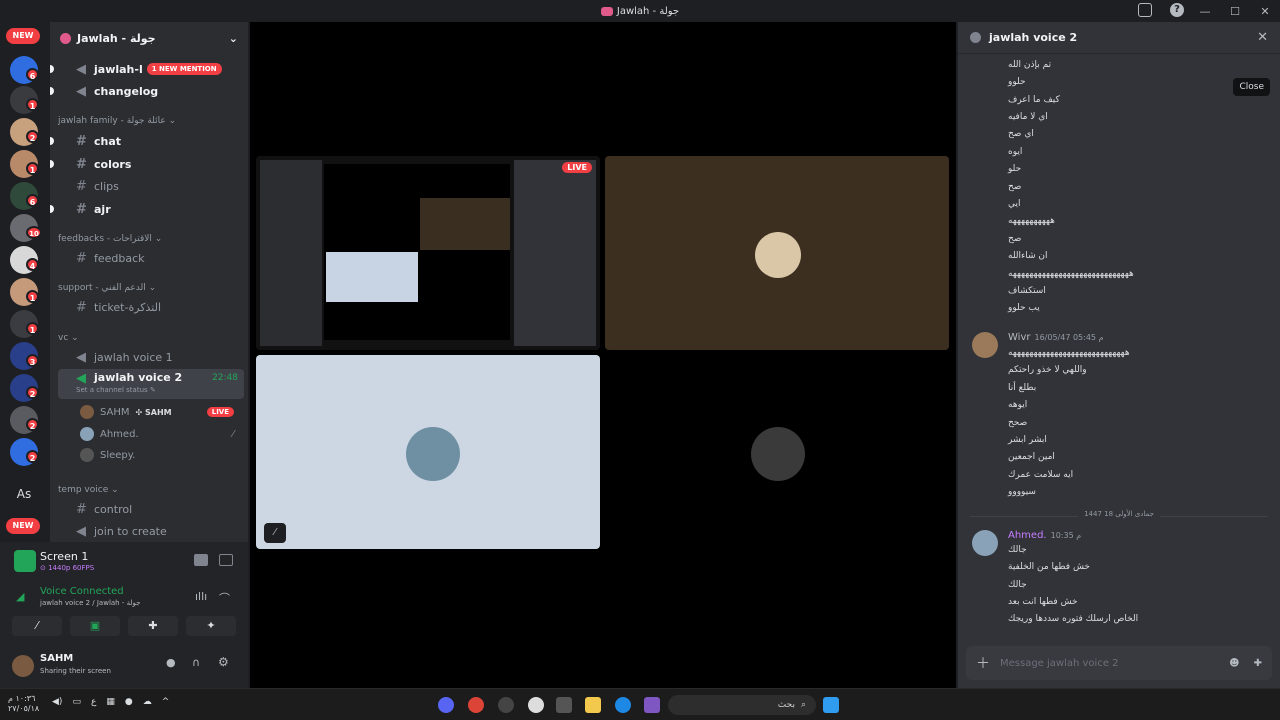  I want to click on channel-ticket: # ticket-التذكرة, so click(151, 307).